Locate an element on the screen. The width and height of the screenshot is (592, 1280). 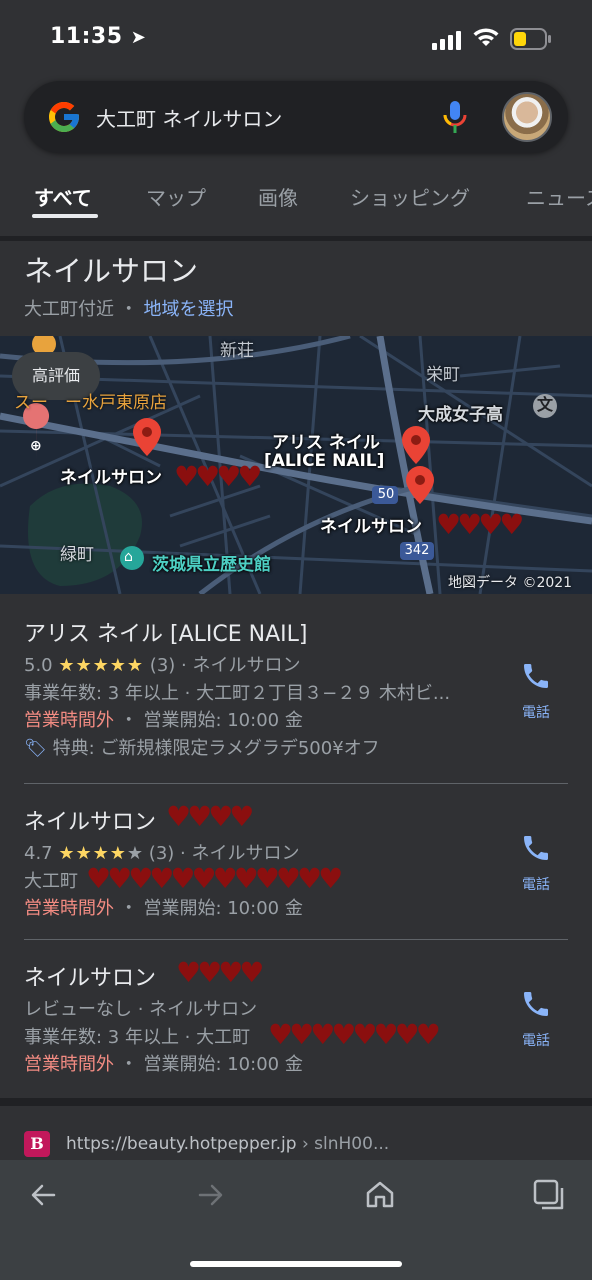
museum-icon: ⌂ is located at coordinates (128, 557).